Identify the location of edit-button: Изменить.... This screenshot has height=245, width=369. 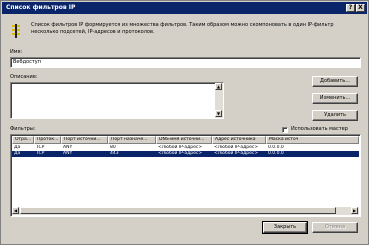
(335, 98).